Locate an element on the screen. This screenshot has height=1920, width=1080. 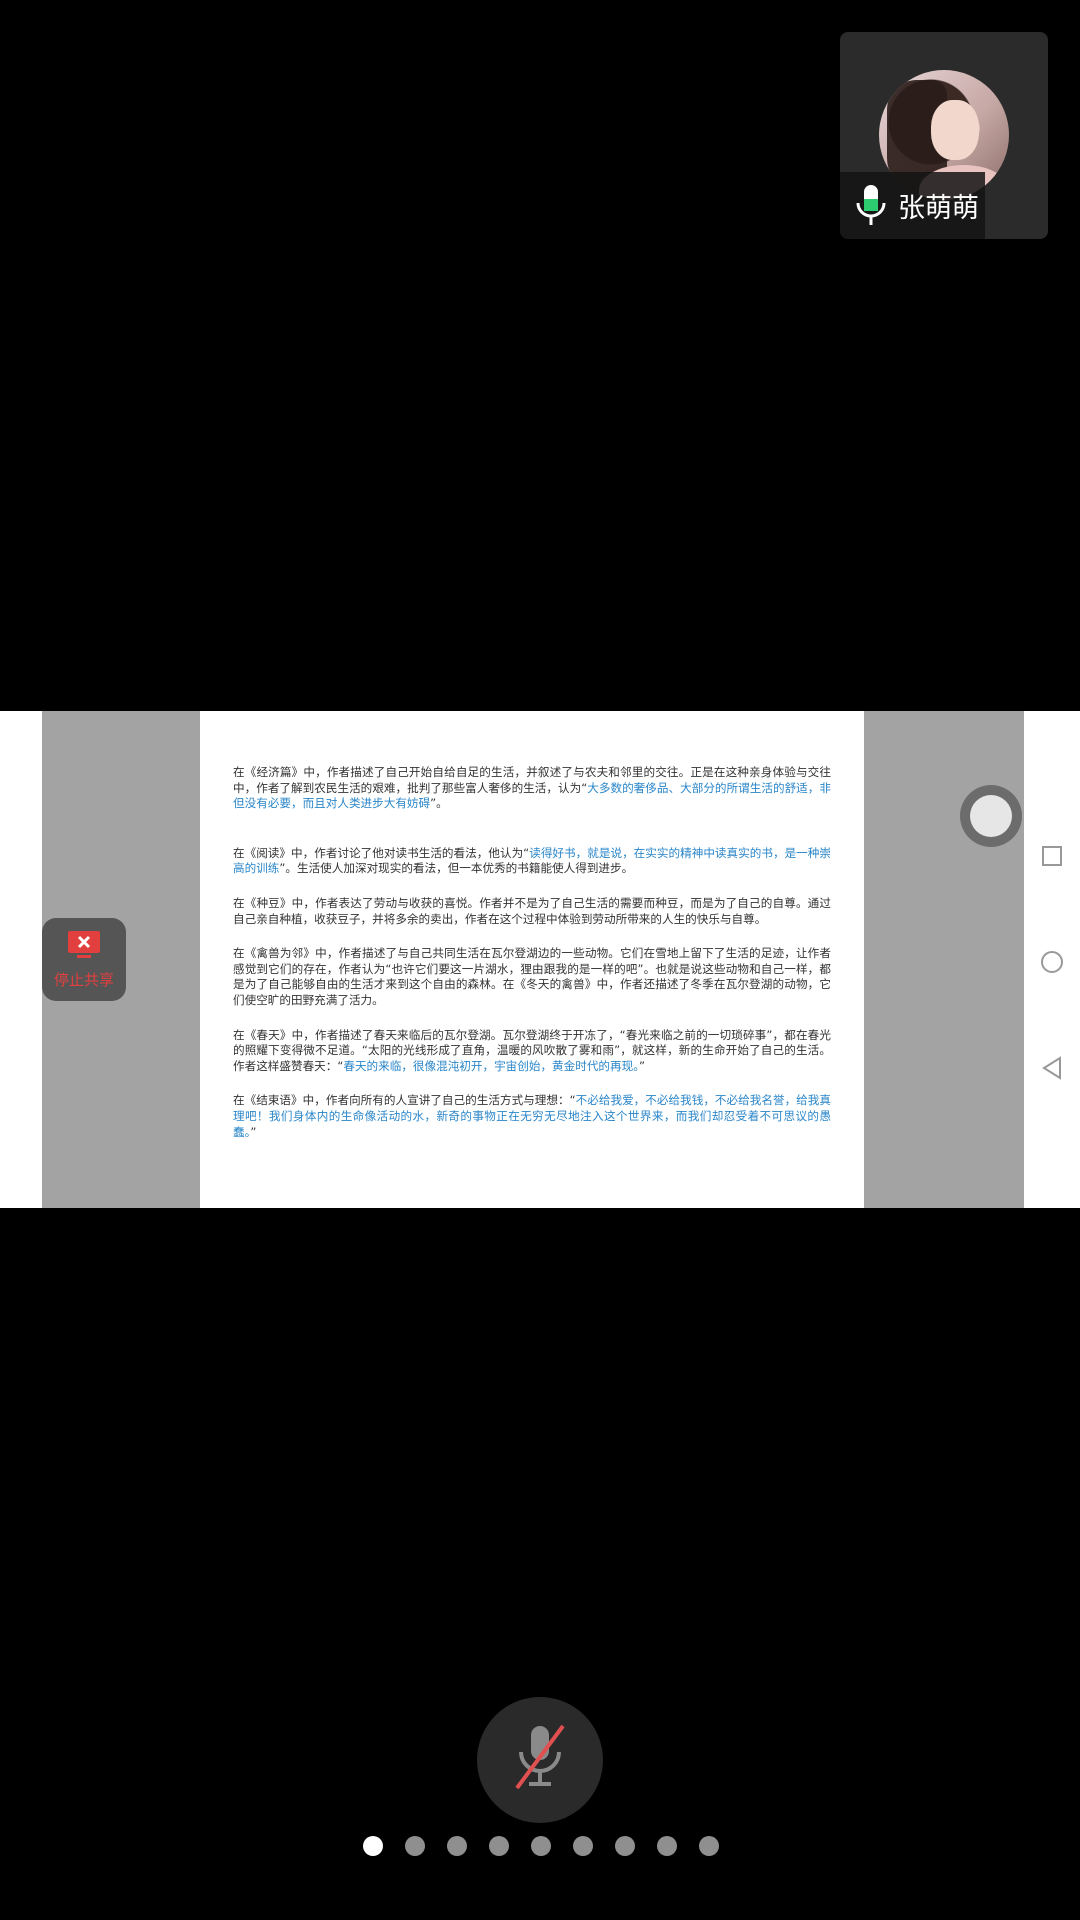
paragraph-text: ”。 is located at coordinates (439, 803).